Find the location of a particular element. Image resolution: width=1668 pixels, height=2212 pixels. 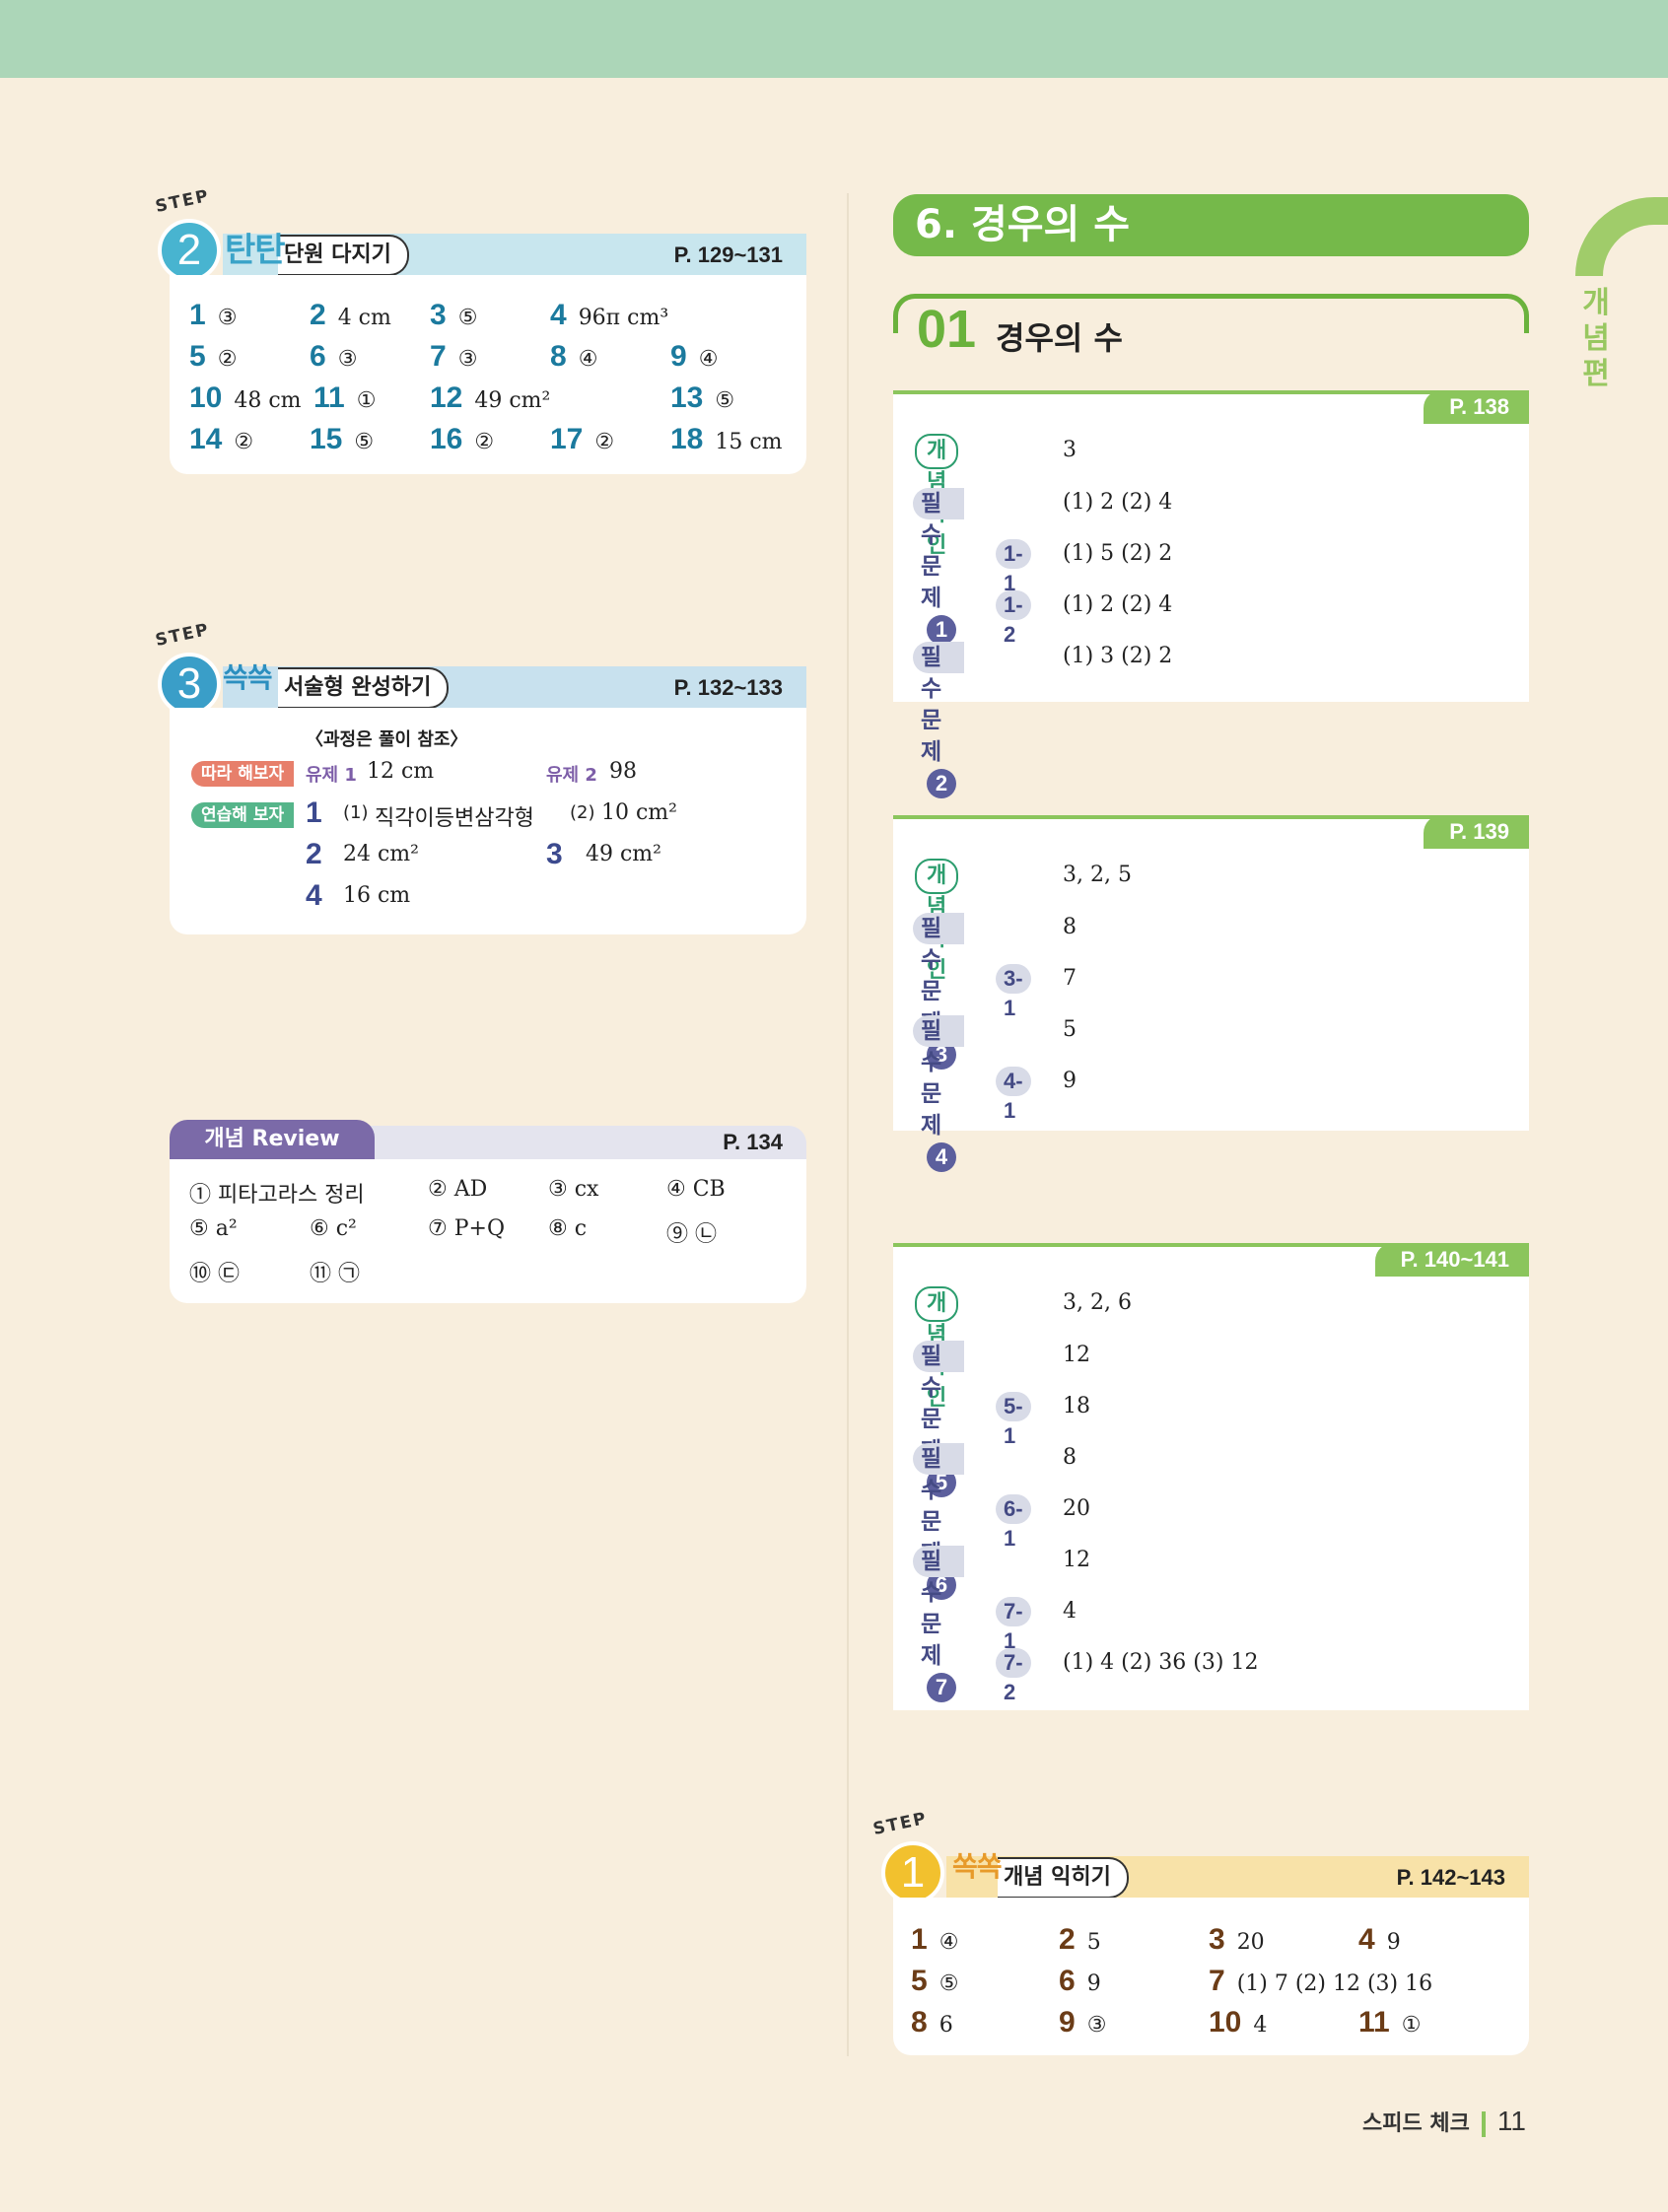

answer-number: 4 is located at coordinates (1366, 1939).